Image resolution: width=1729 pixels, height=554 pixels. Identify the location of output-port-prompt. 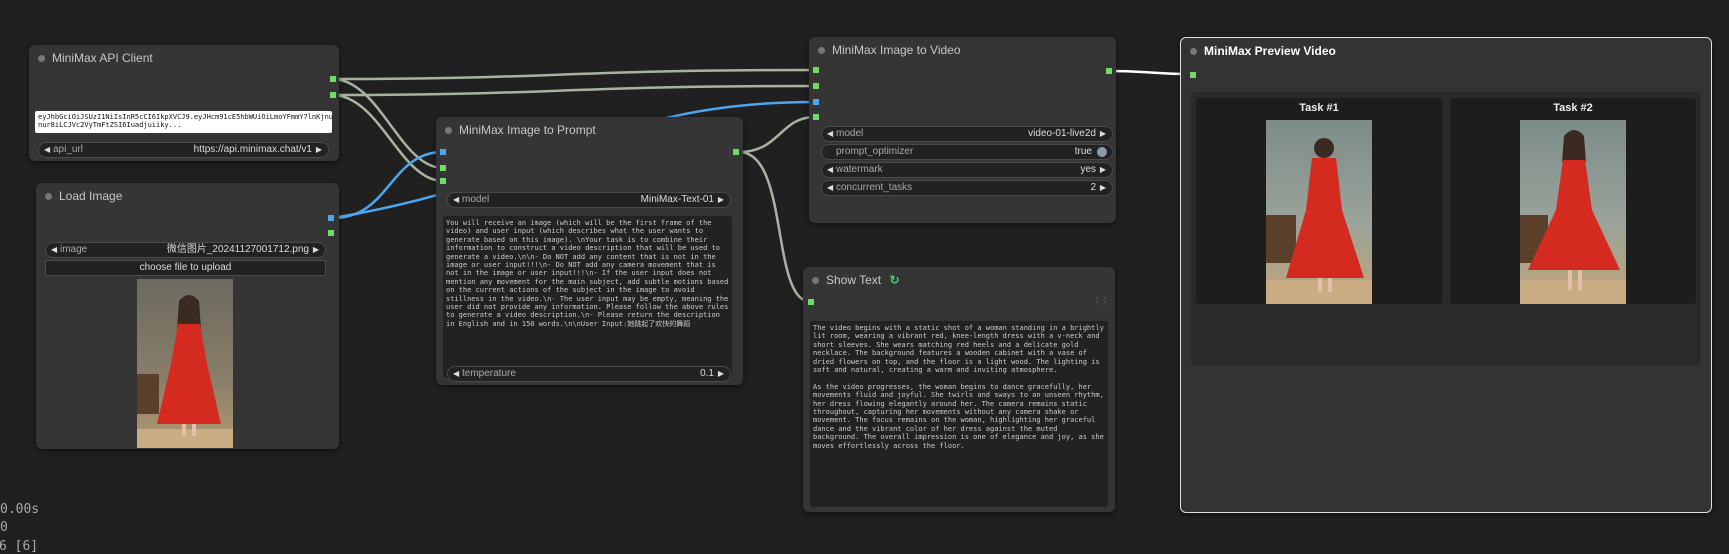
(736, 152).